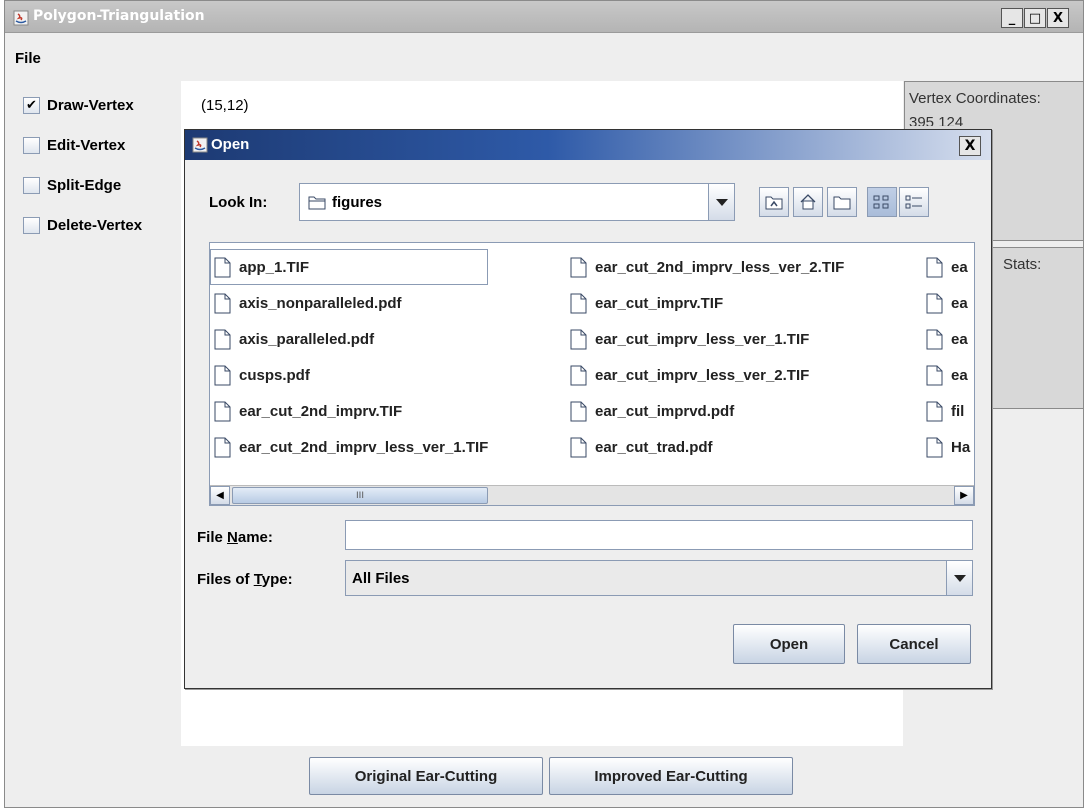 The width and height of the screenshot is (1086, 808). Describe the element at coordinates (86, 145) in the screenshot. I see `edit-vertex-label: Edit-Vertex` at that location.